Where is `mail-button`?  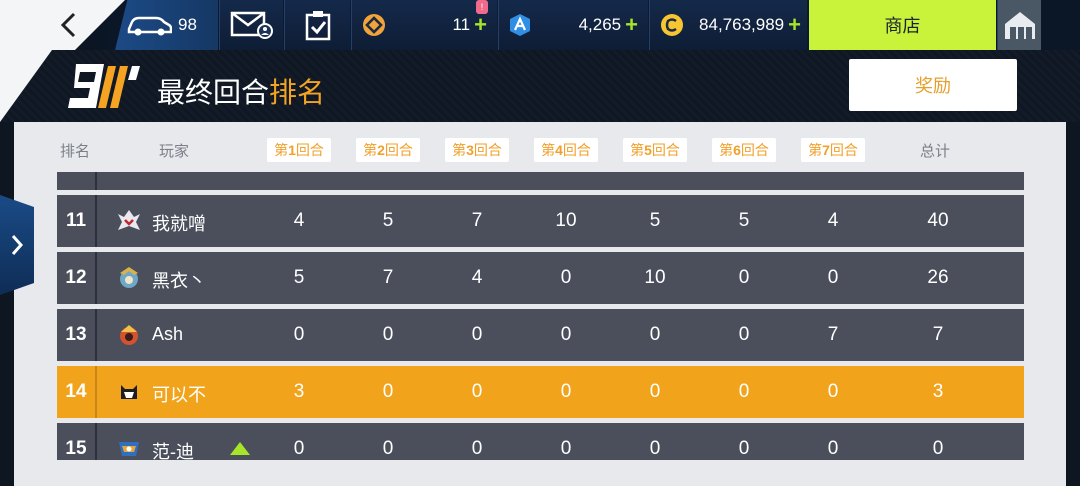
mail-button is located at coordinates (251, 25).